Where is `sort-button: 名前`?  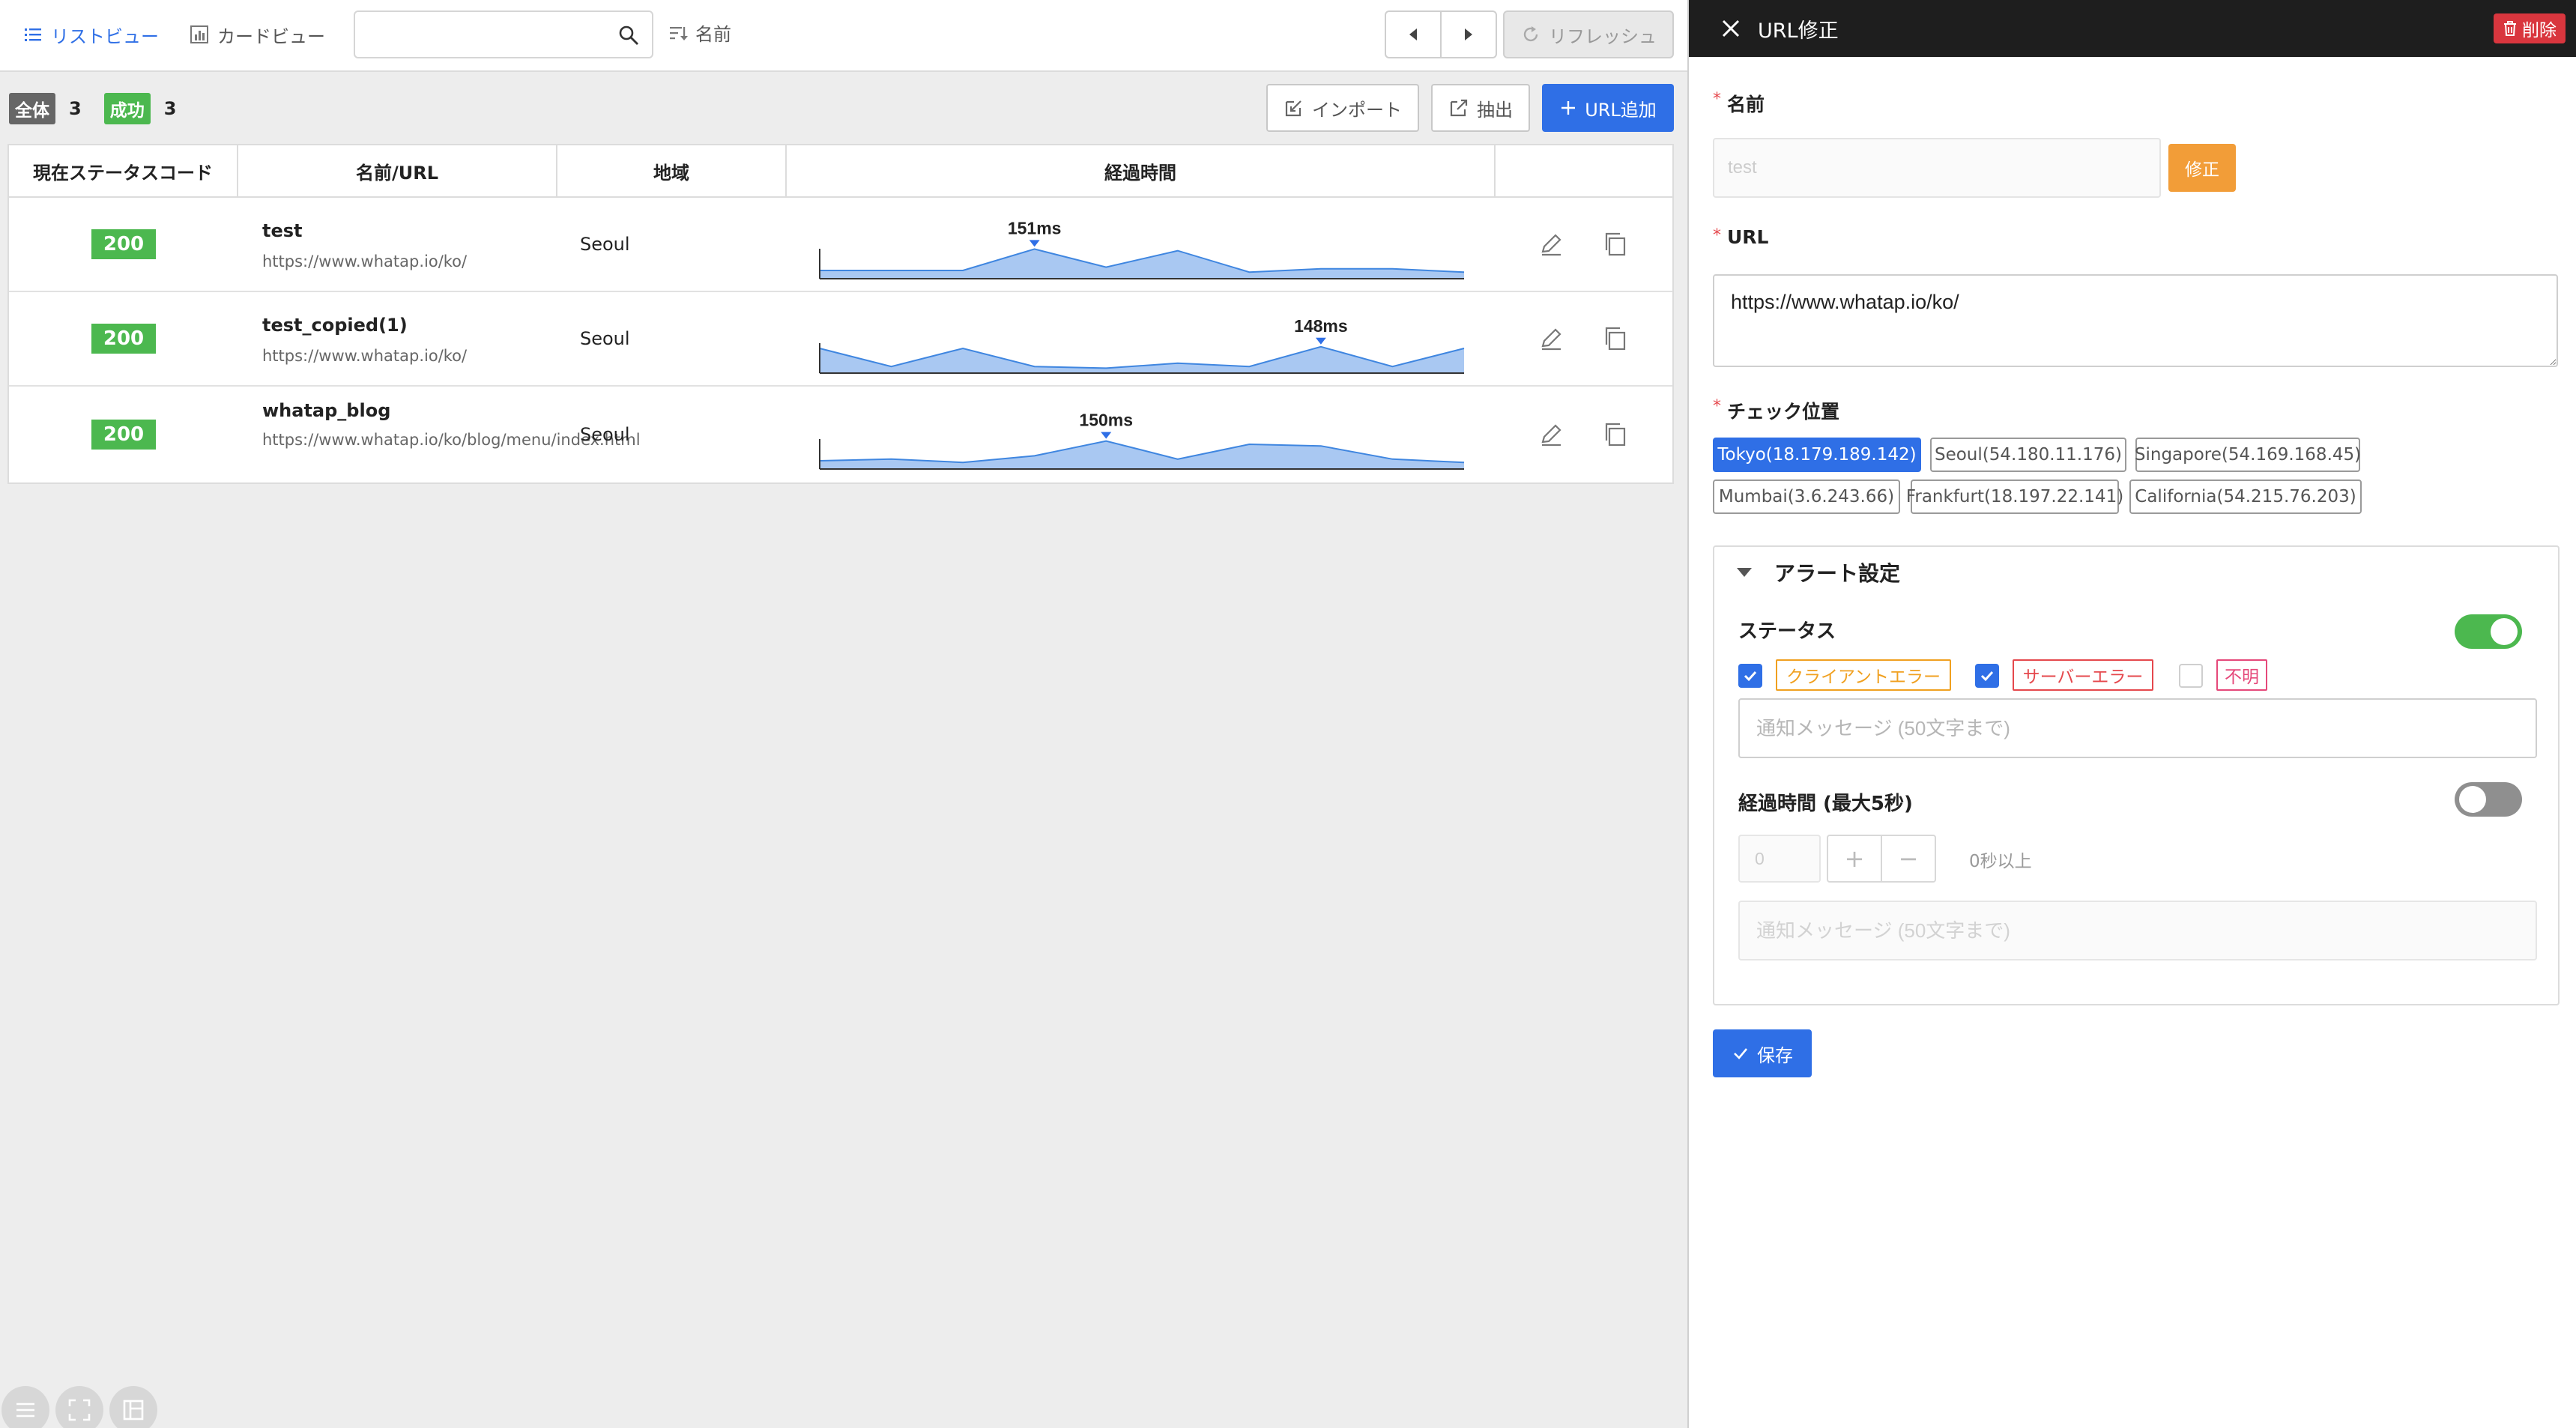 sort-button: 名前 is located at coordinates (699, 32).